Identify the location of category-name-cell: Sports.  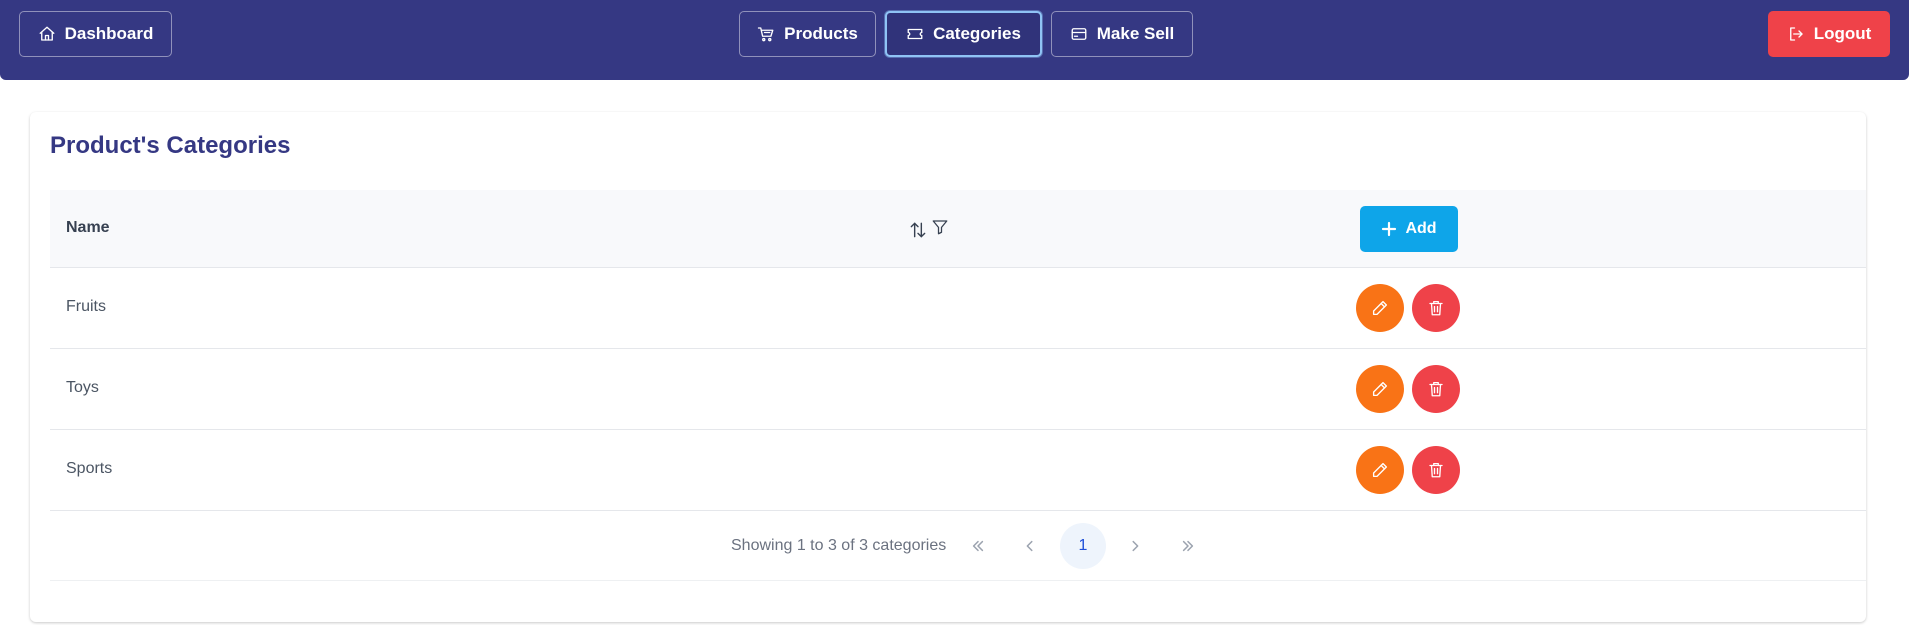
(89, 468).